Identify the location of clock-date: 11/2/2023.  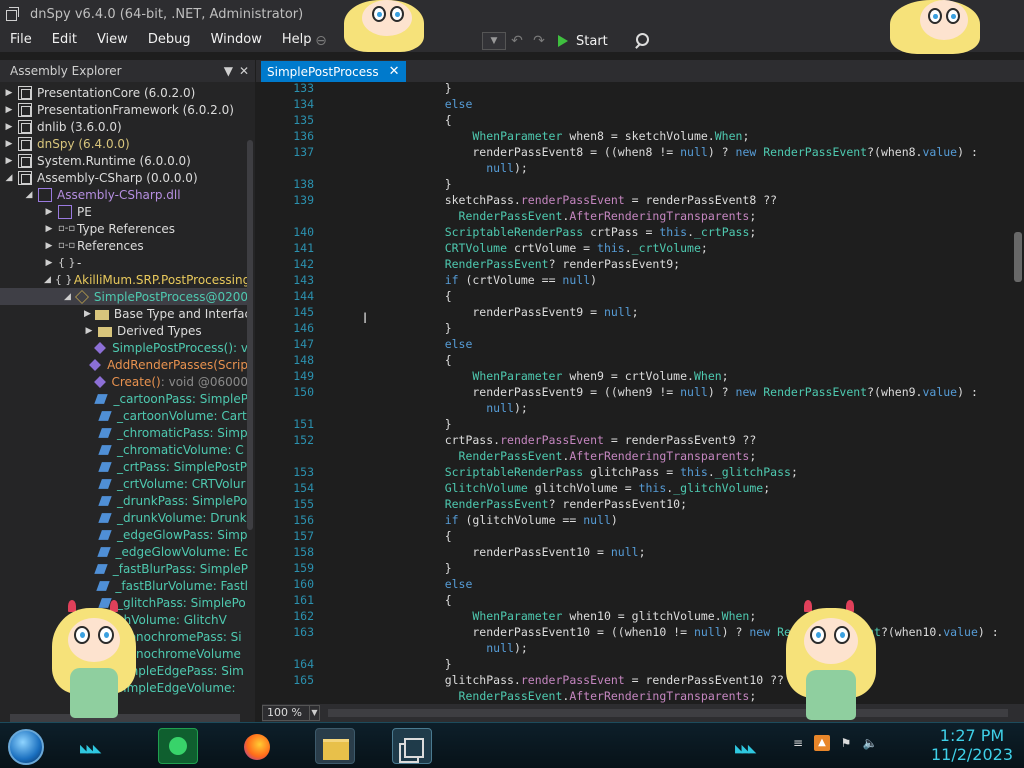
(972, 754).